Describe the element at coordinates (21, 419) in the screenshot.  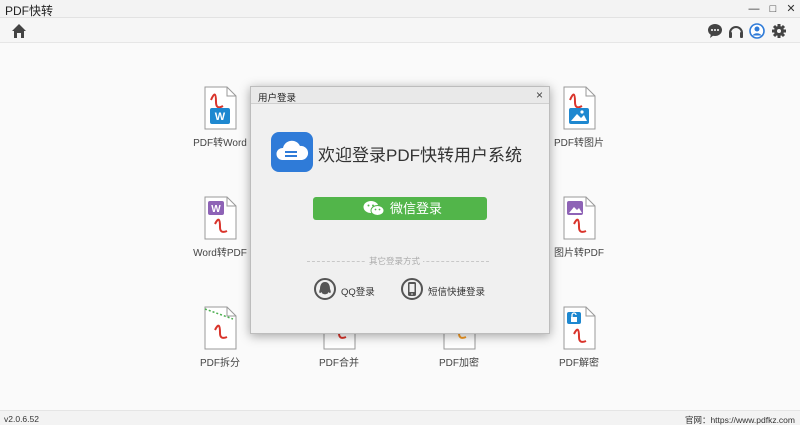
I see `version-text: v2.0.6.52` at that location.